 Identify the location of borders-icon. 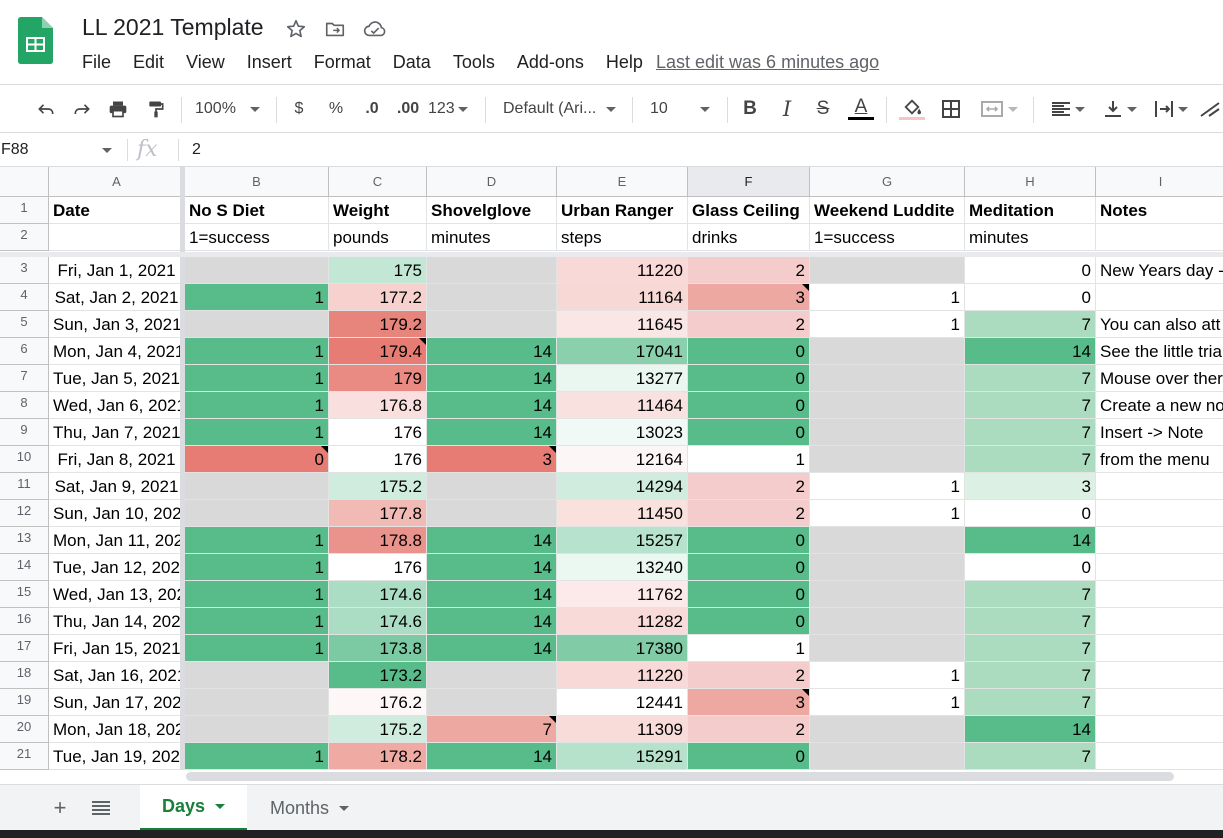
(951, 109).